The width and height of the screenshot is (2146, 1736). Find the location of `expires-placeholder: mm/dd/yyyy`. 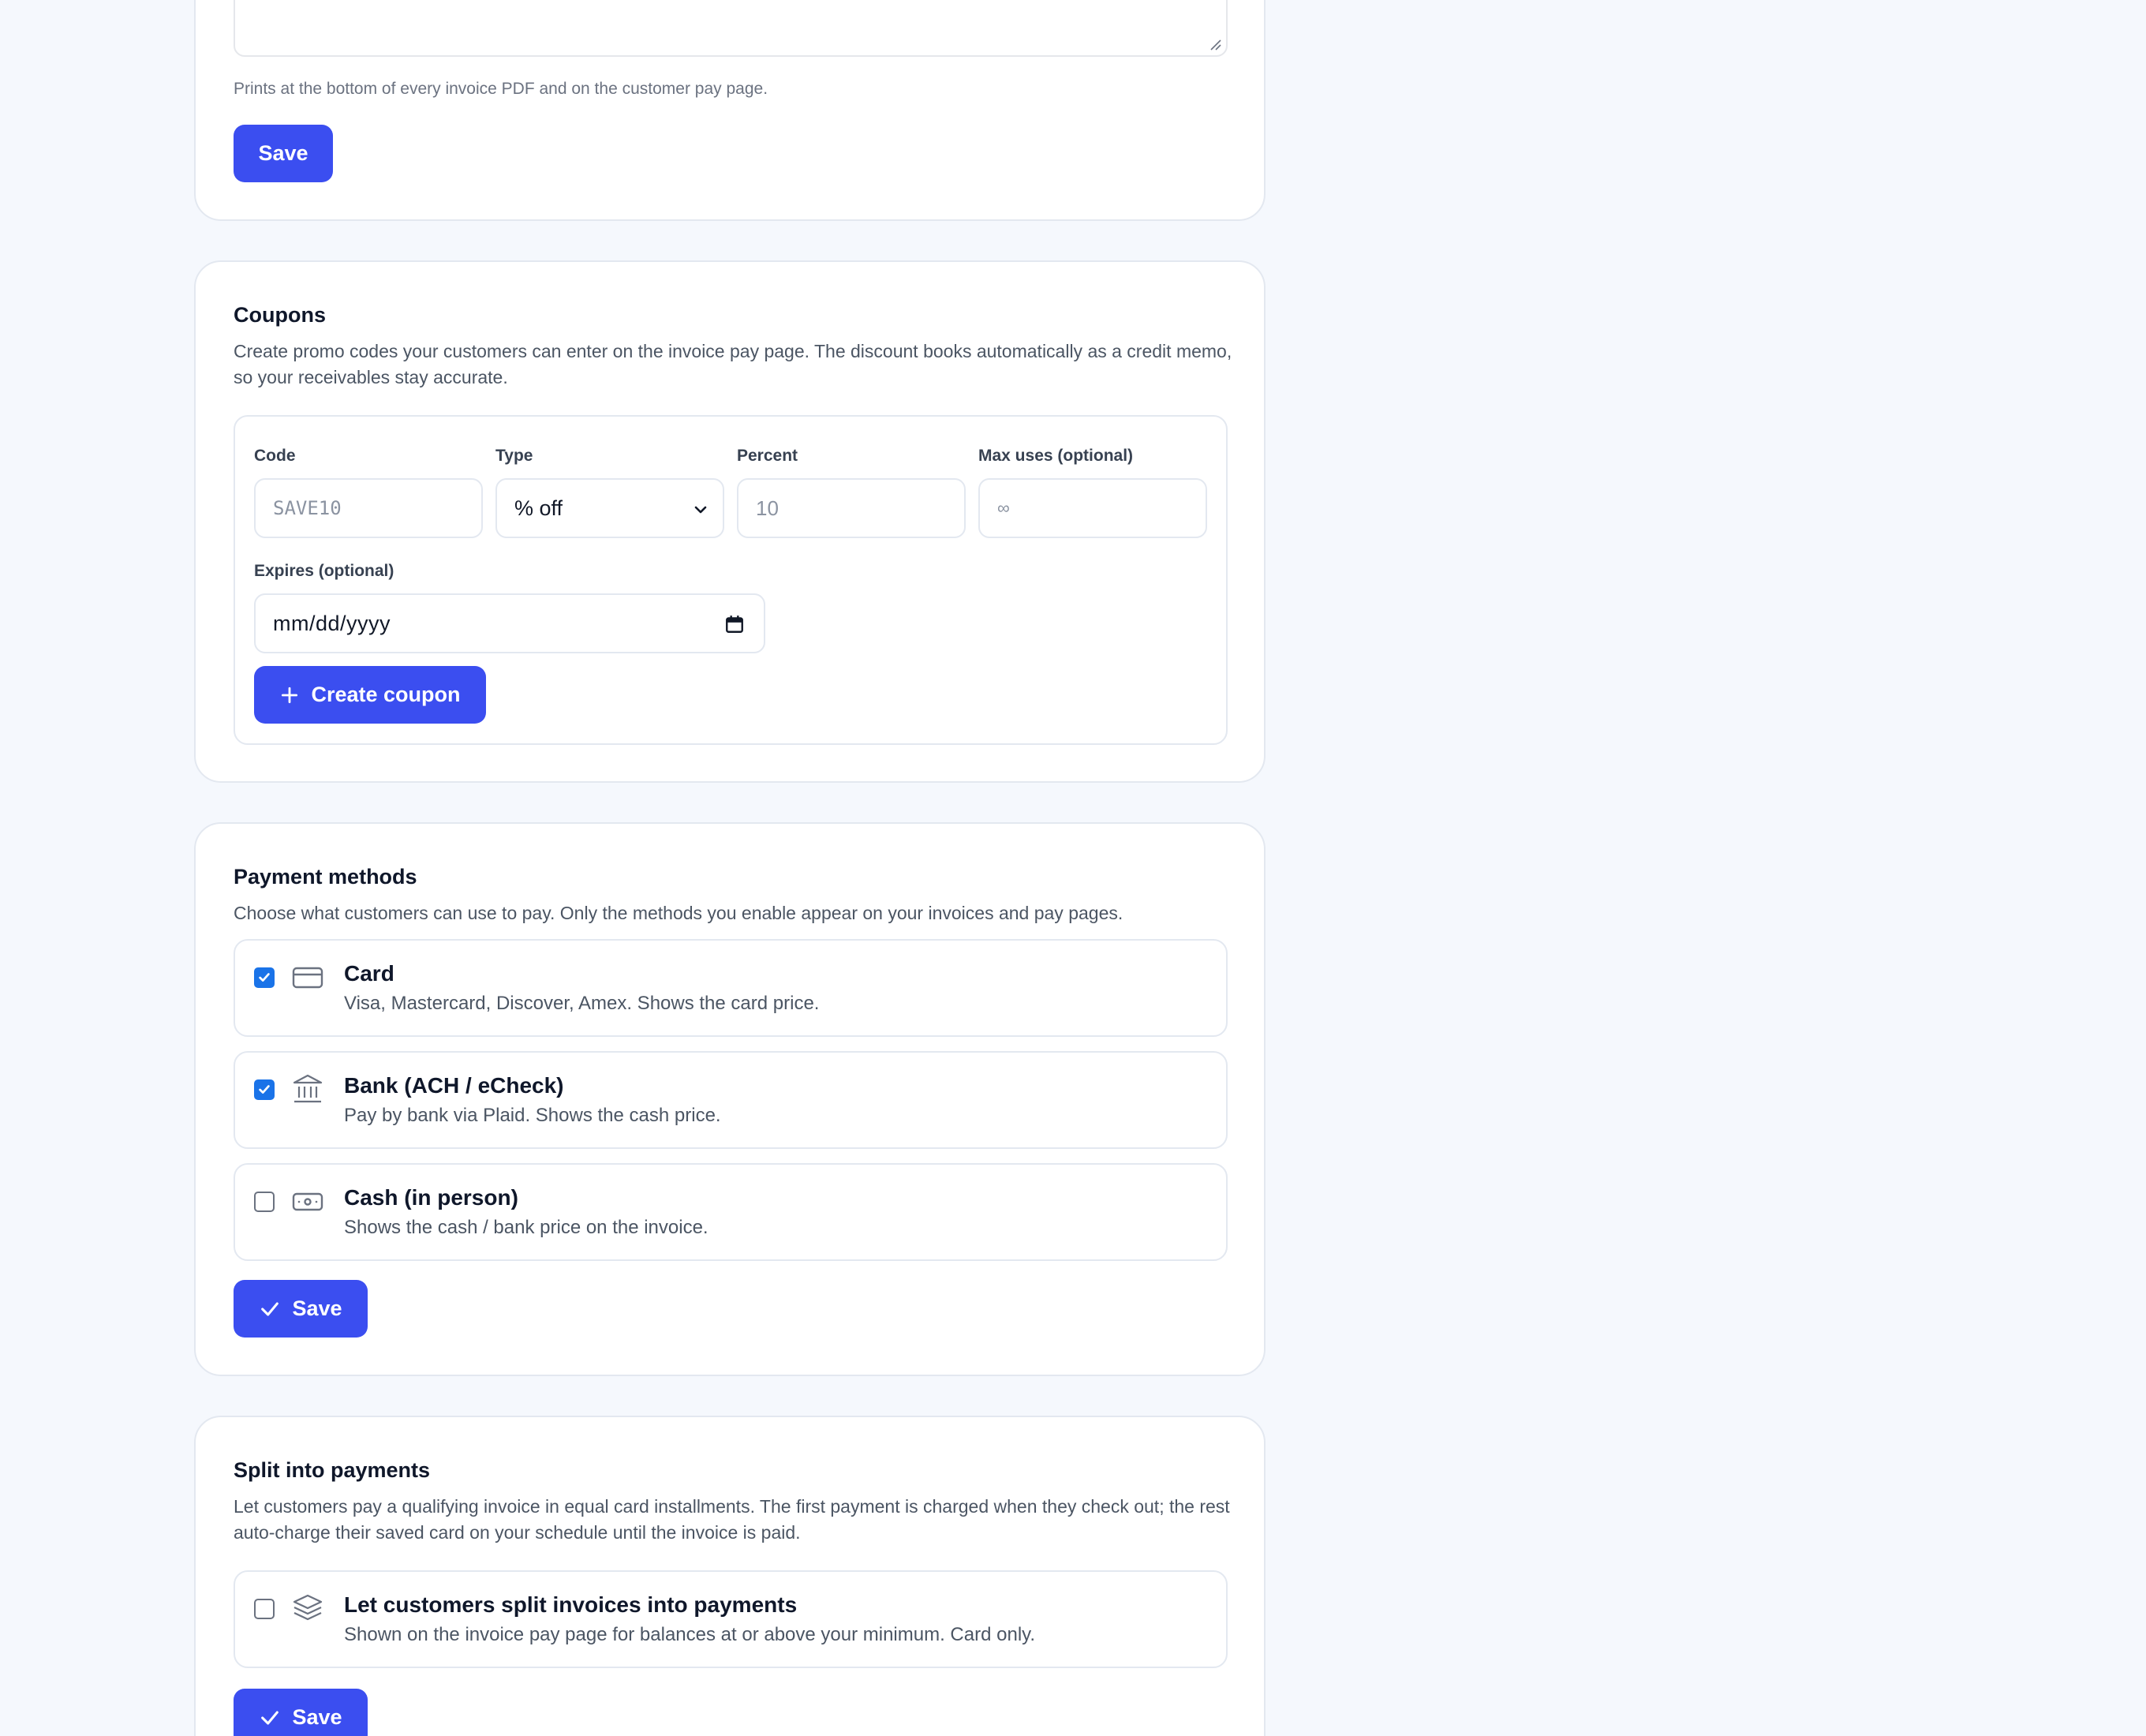

expires-placeholder: mm/dd/yyyy is located at coordinates (332, 623).